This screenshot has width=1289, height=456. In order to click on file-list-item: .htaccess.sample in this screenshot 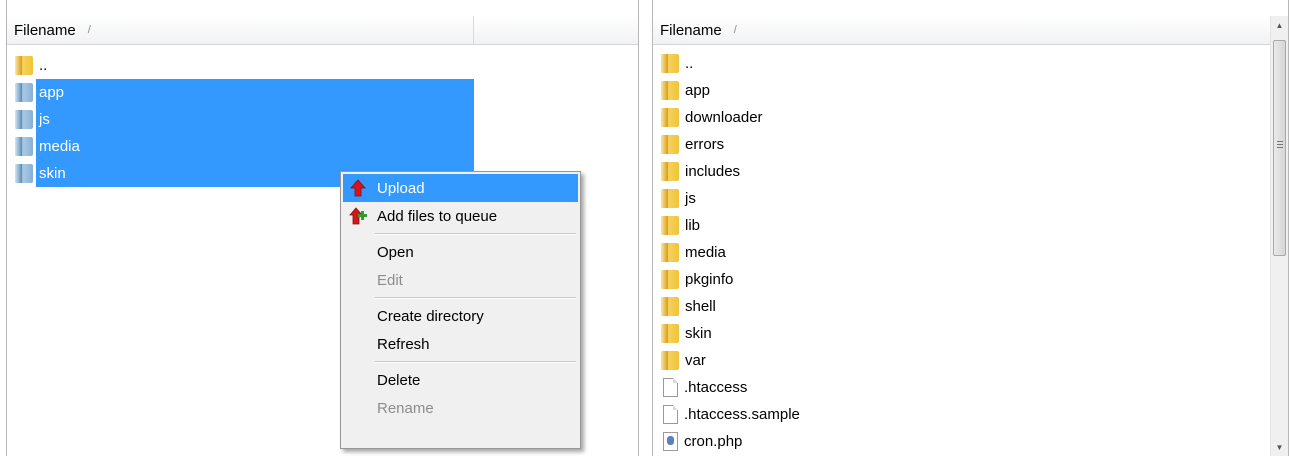, I will do `click(970, 414)`.